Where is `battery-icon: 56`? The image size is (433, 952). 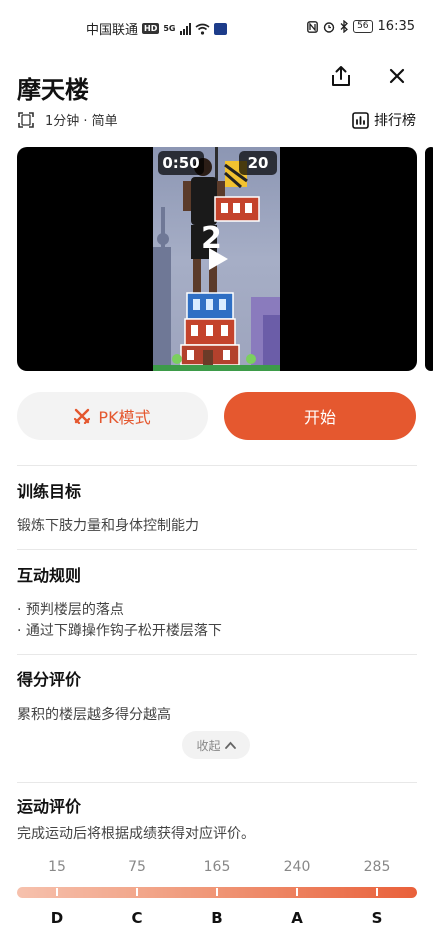
battery-icon: 56 is located at coordinates (363, 26).